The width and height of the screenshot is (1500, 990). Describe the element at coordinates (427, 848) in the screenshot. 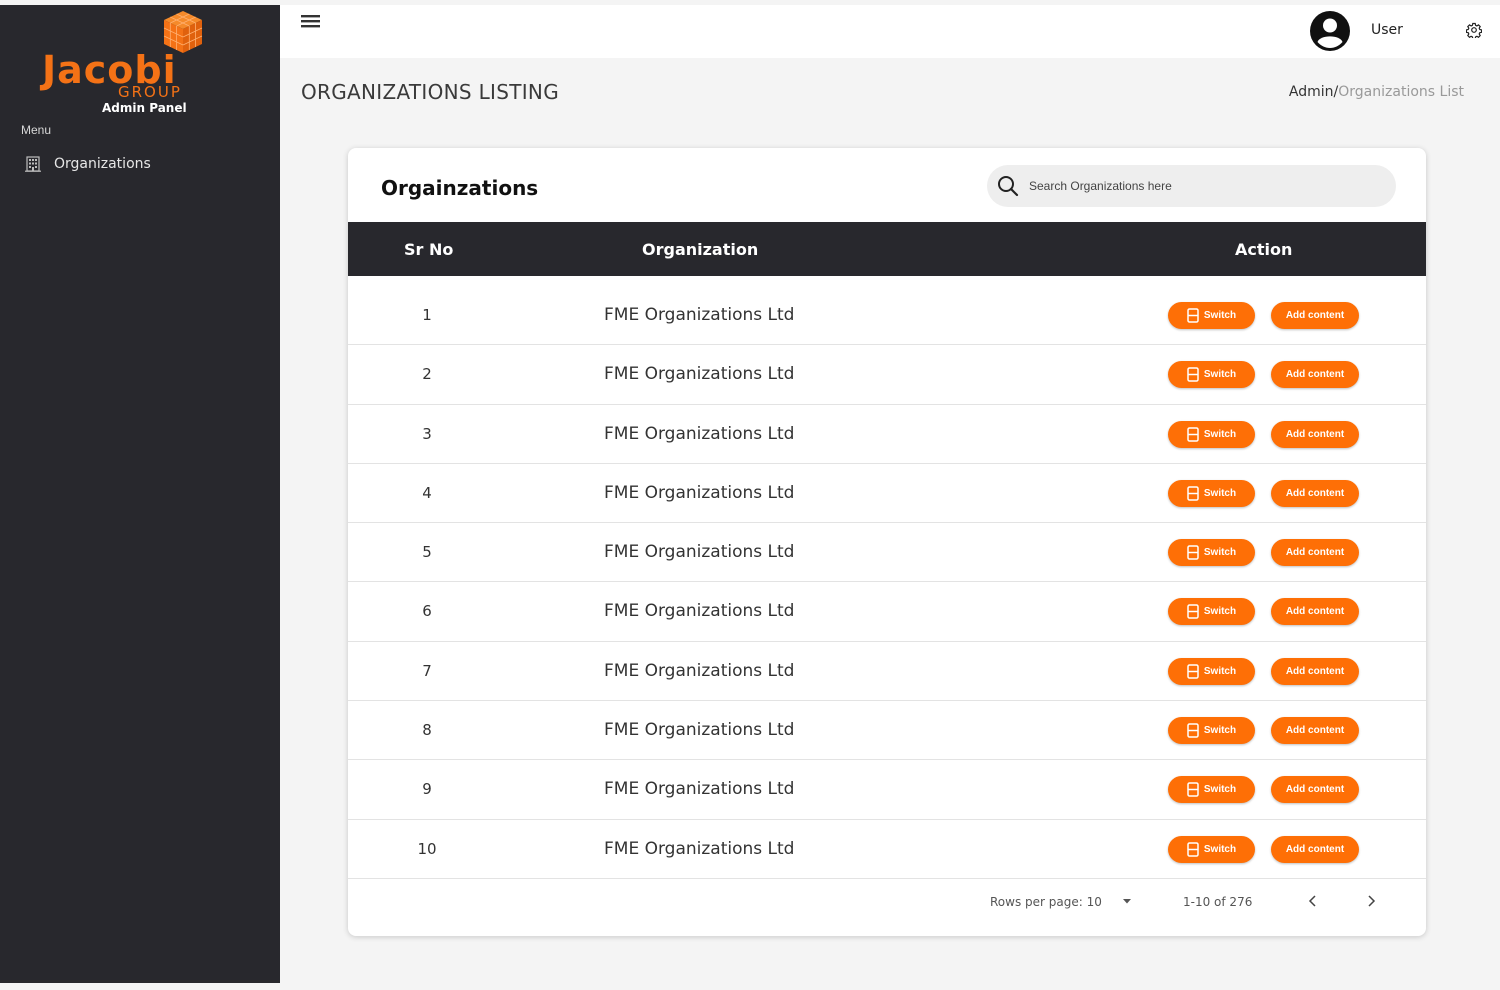

I see `row-sr-no: 10` at that location.